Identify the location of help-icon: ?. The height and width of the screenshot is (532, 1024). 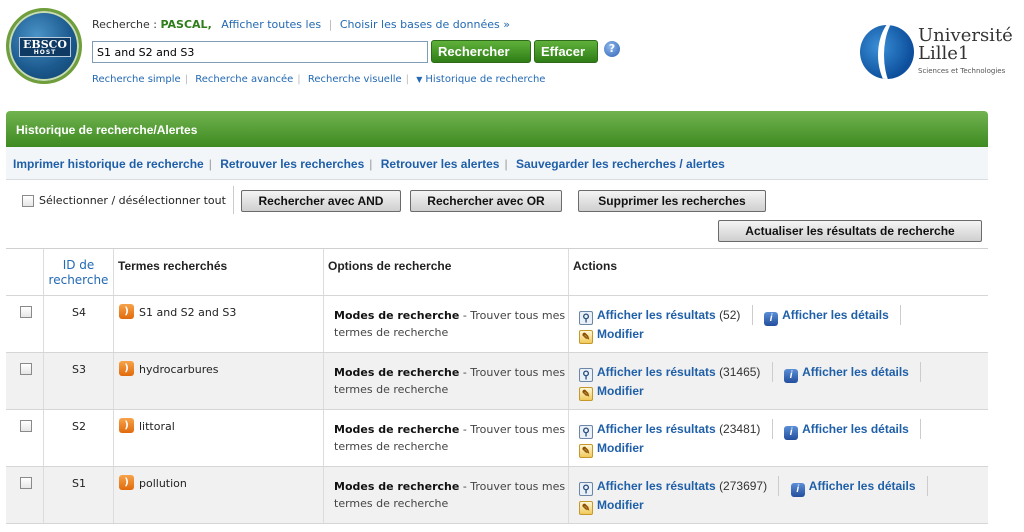
(612, 49).